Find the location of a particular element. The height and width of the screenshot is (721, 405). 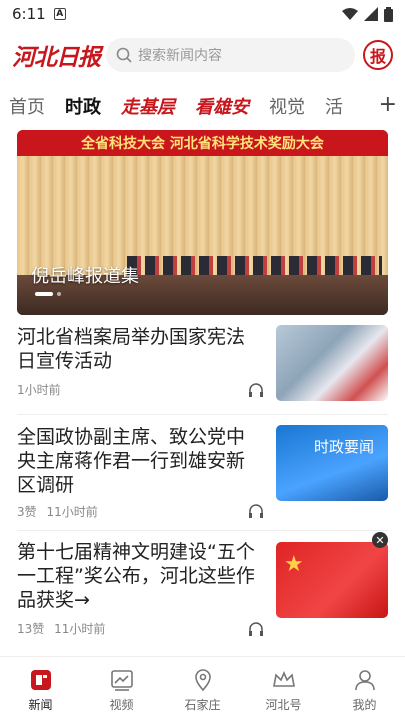

newspaper-button: 报 is located at coordinates (378, 55).